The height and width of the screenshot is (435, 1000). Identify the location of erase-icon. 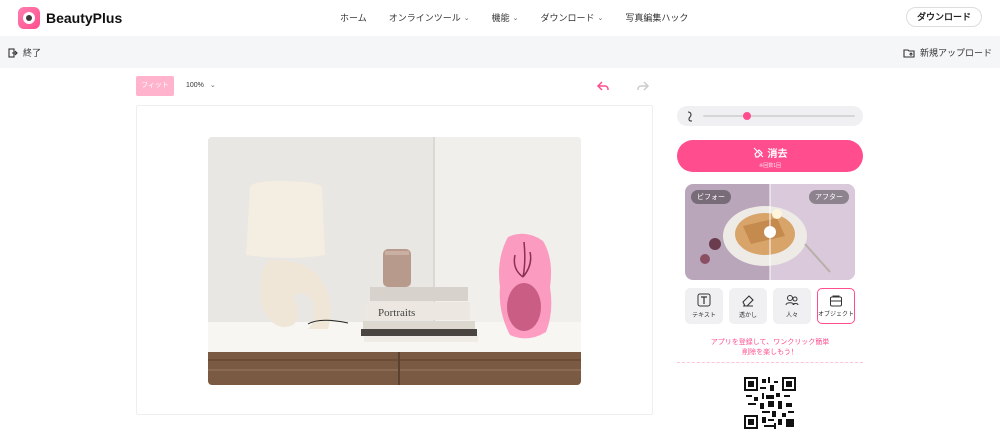
(758, 152).